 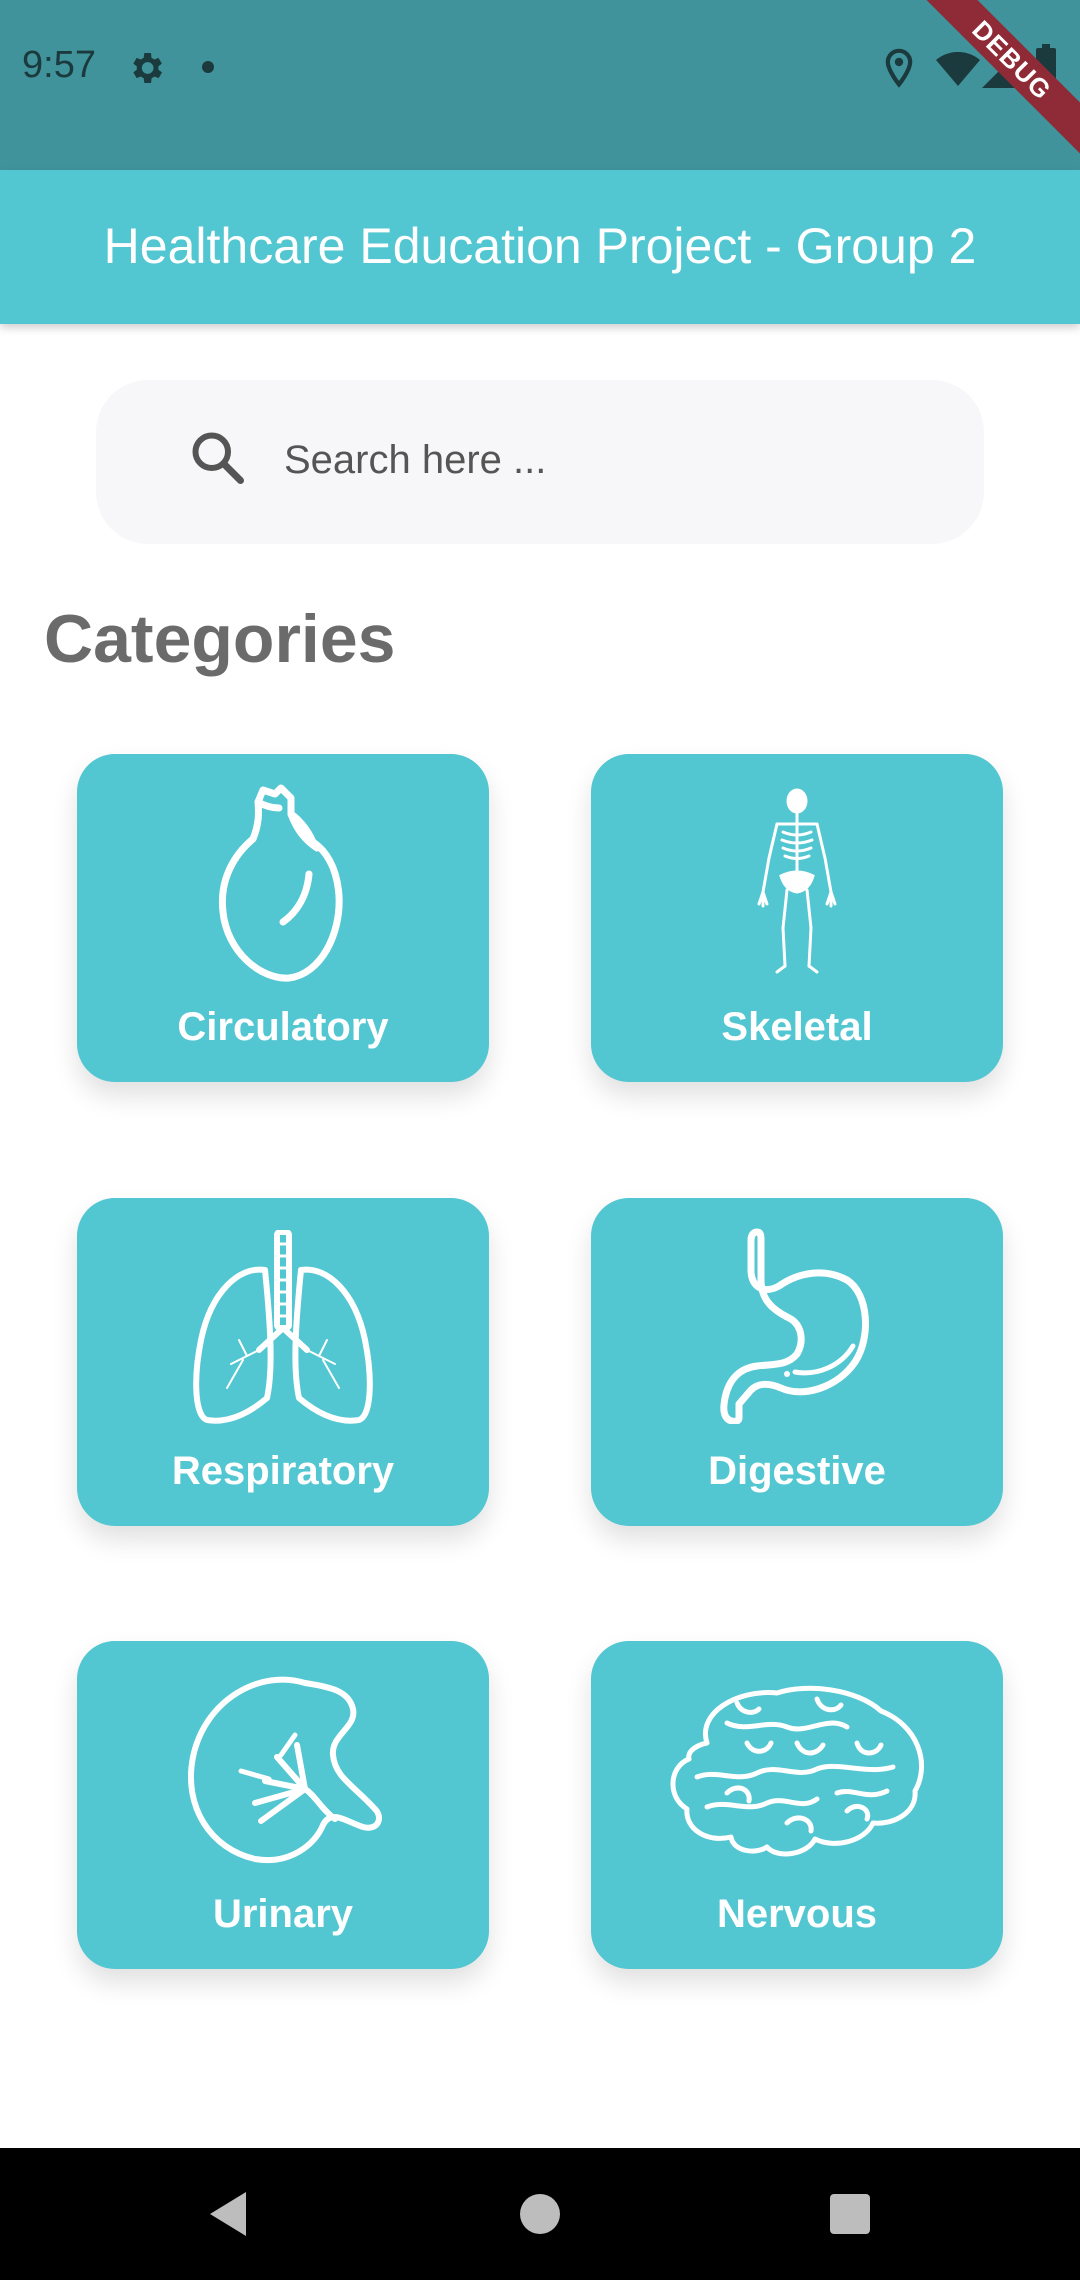 What do you see at coordinates (283, 1327) in the screenshot?
I see `lungs-icon` at bounding box center [283, 1327].